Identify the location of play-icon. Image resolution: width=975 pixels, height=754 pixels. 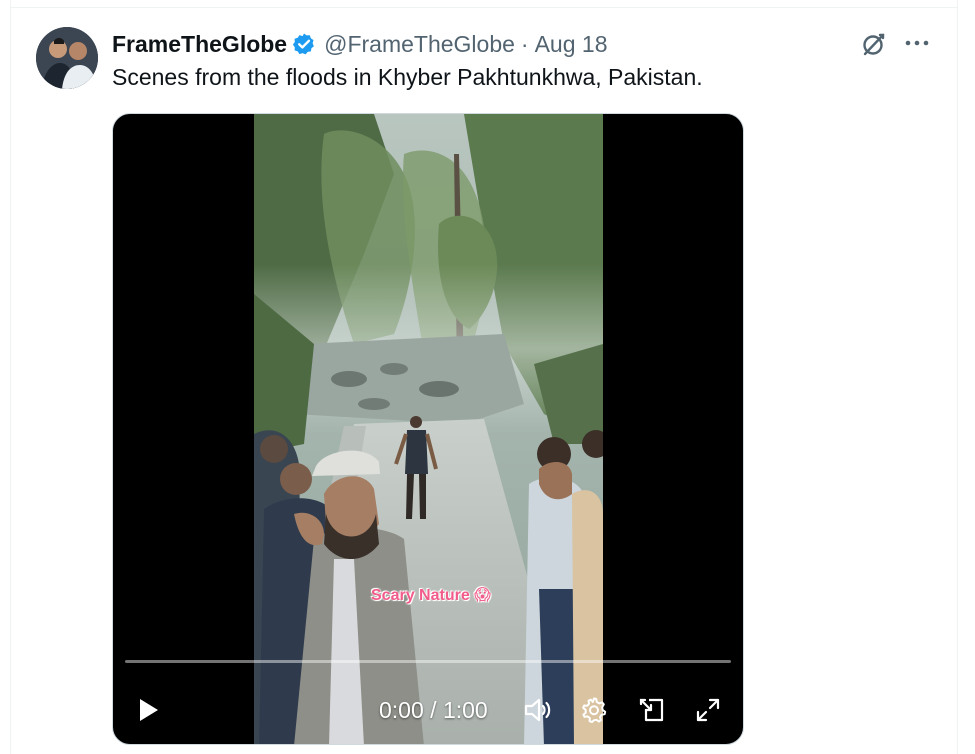
(148, 712).